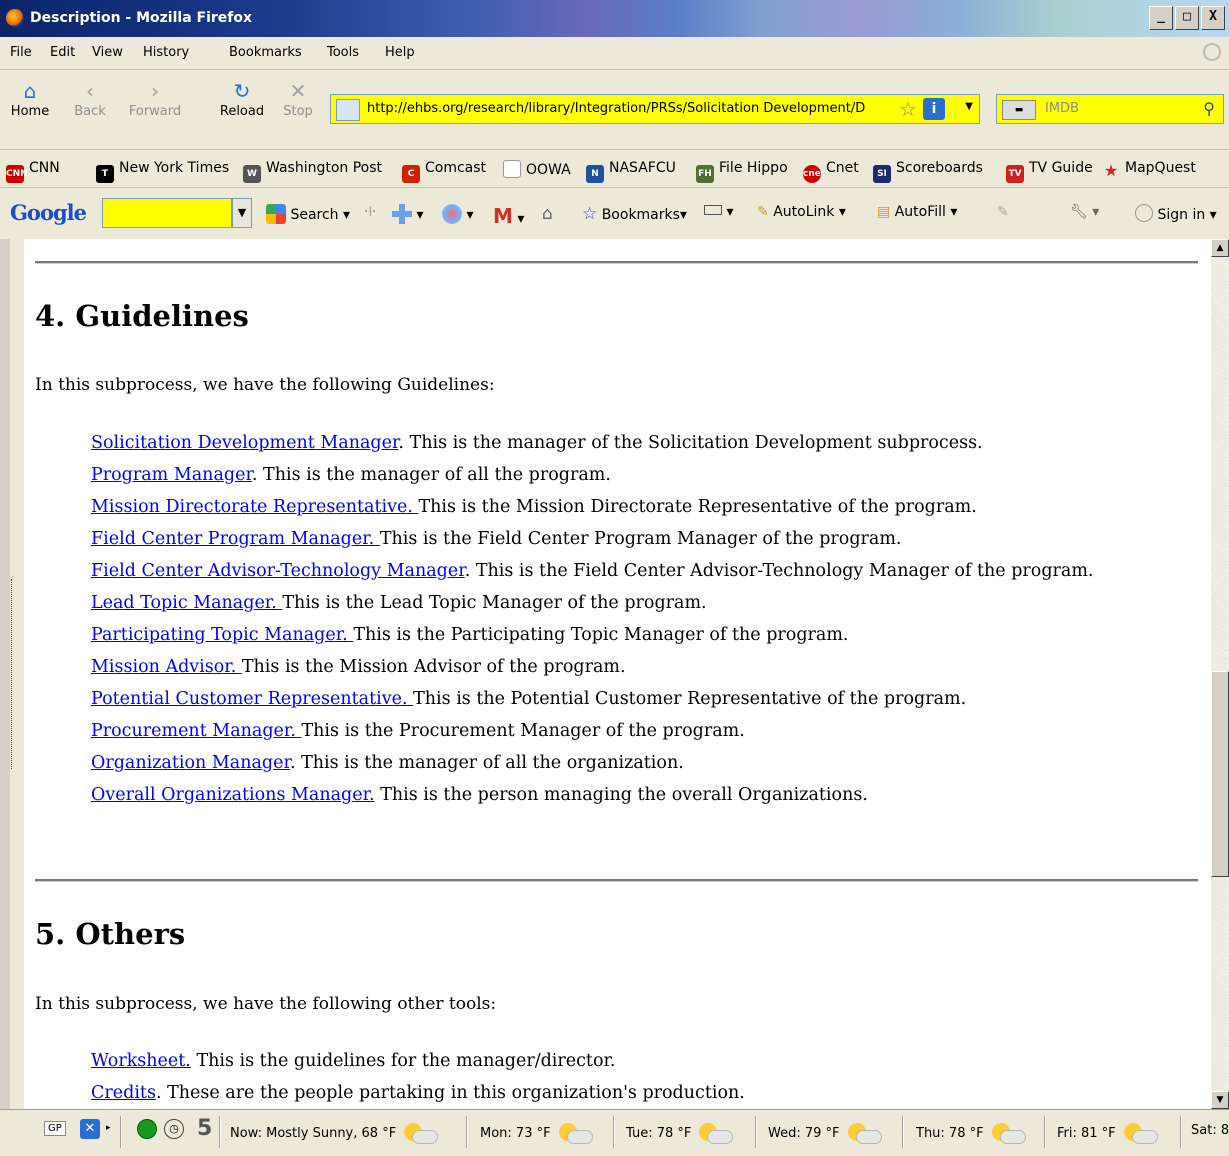 The width and height of the screenshot is (1229, 1156). What do you see at coordinates (254, 507) in the screenshot?
I see `link-mission-directorate-representative: Mission Directorate Representative.` at bounding box center [254, 507].